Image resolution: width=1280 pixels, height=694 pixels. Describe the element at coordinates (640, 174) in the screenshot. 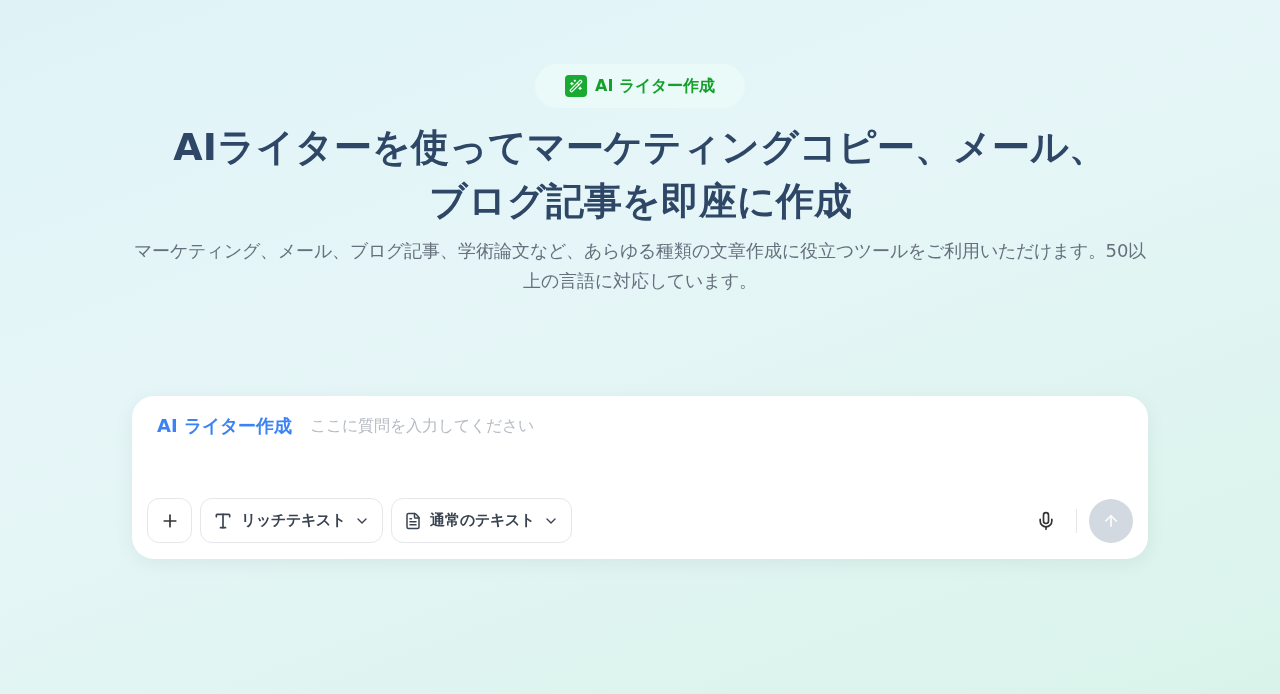

I see `page-heading: AIライターを使ってマーケティングコピー、メール、ブログ記事を即座に作成` at that location.